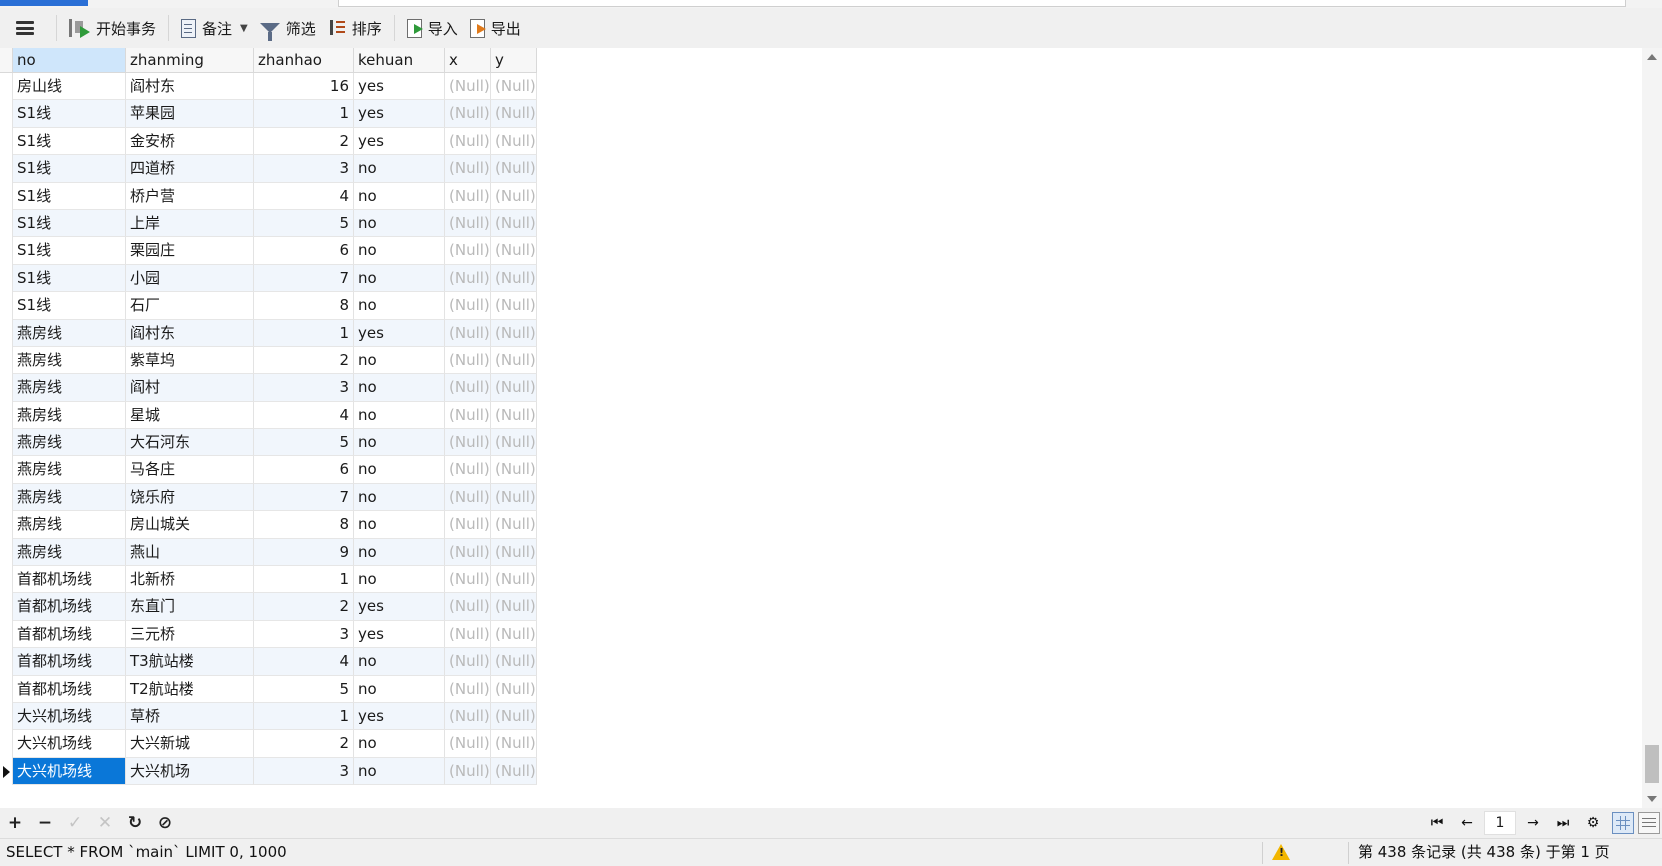 The height and width of the screenshot is (866, 1662). Describe the element at coordinates (304, 251) in the screenshot. I see `cell-zhanhao: 6` at that location.